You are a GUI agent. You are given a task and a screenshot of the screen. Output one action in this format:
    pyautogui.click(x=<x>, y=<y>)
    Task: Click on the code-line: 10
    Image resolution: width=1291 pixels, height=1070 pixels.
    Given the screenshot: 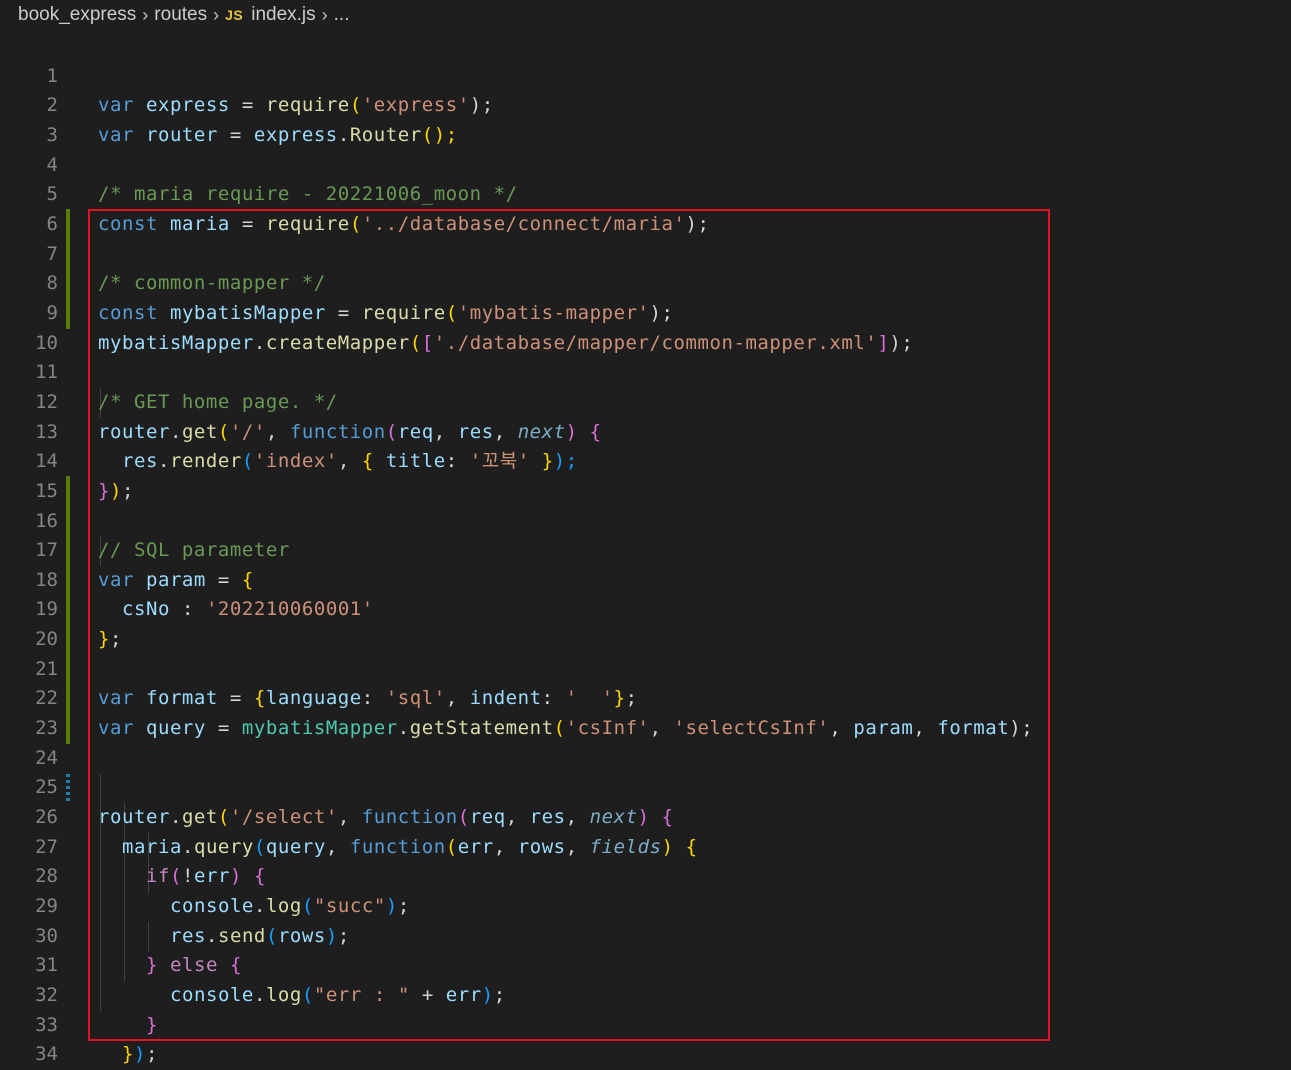 What is the action you would take?
    pyautogui.click(x=645, y=326)
    